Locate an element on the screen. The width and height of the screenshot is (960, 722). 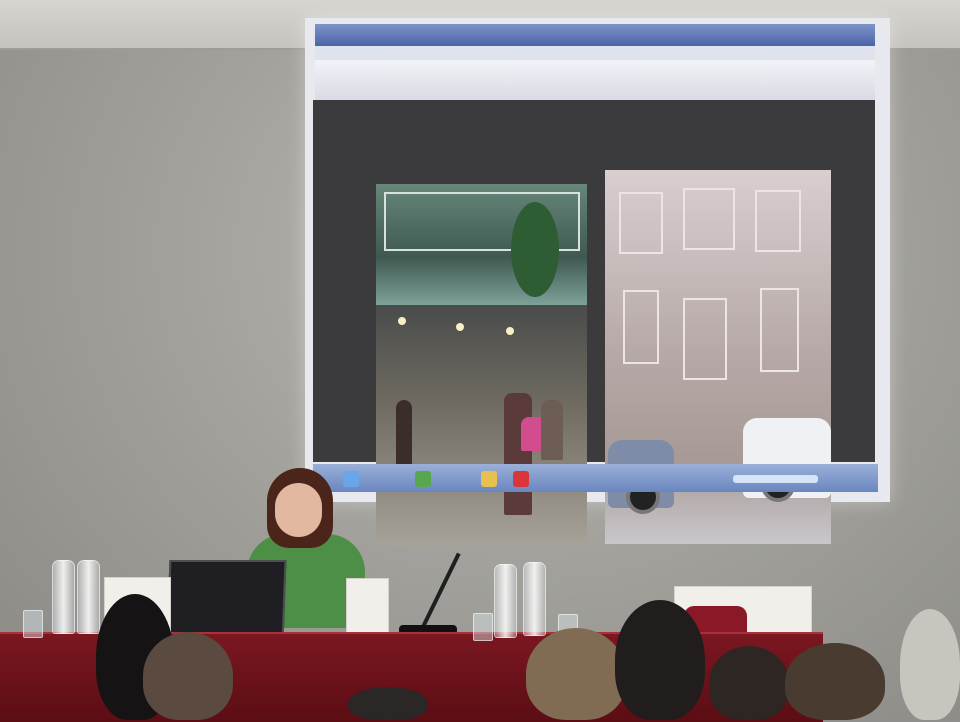
projected-window-menu-bar is located at coordinates (595, 53).